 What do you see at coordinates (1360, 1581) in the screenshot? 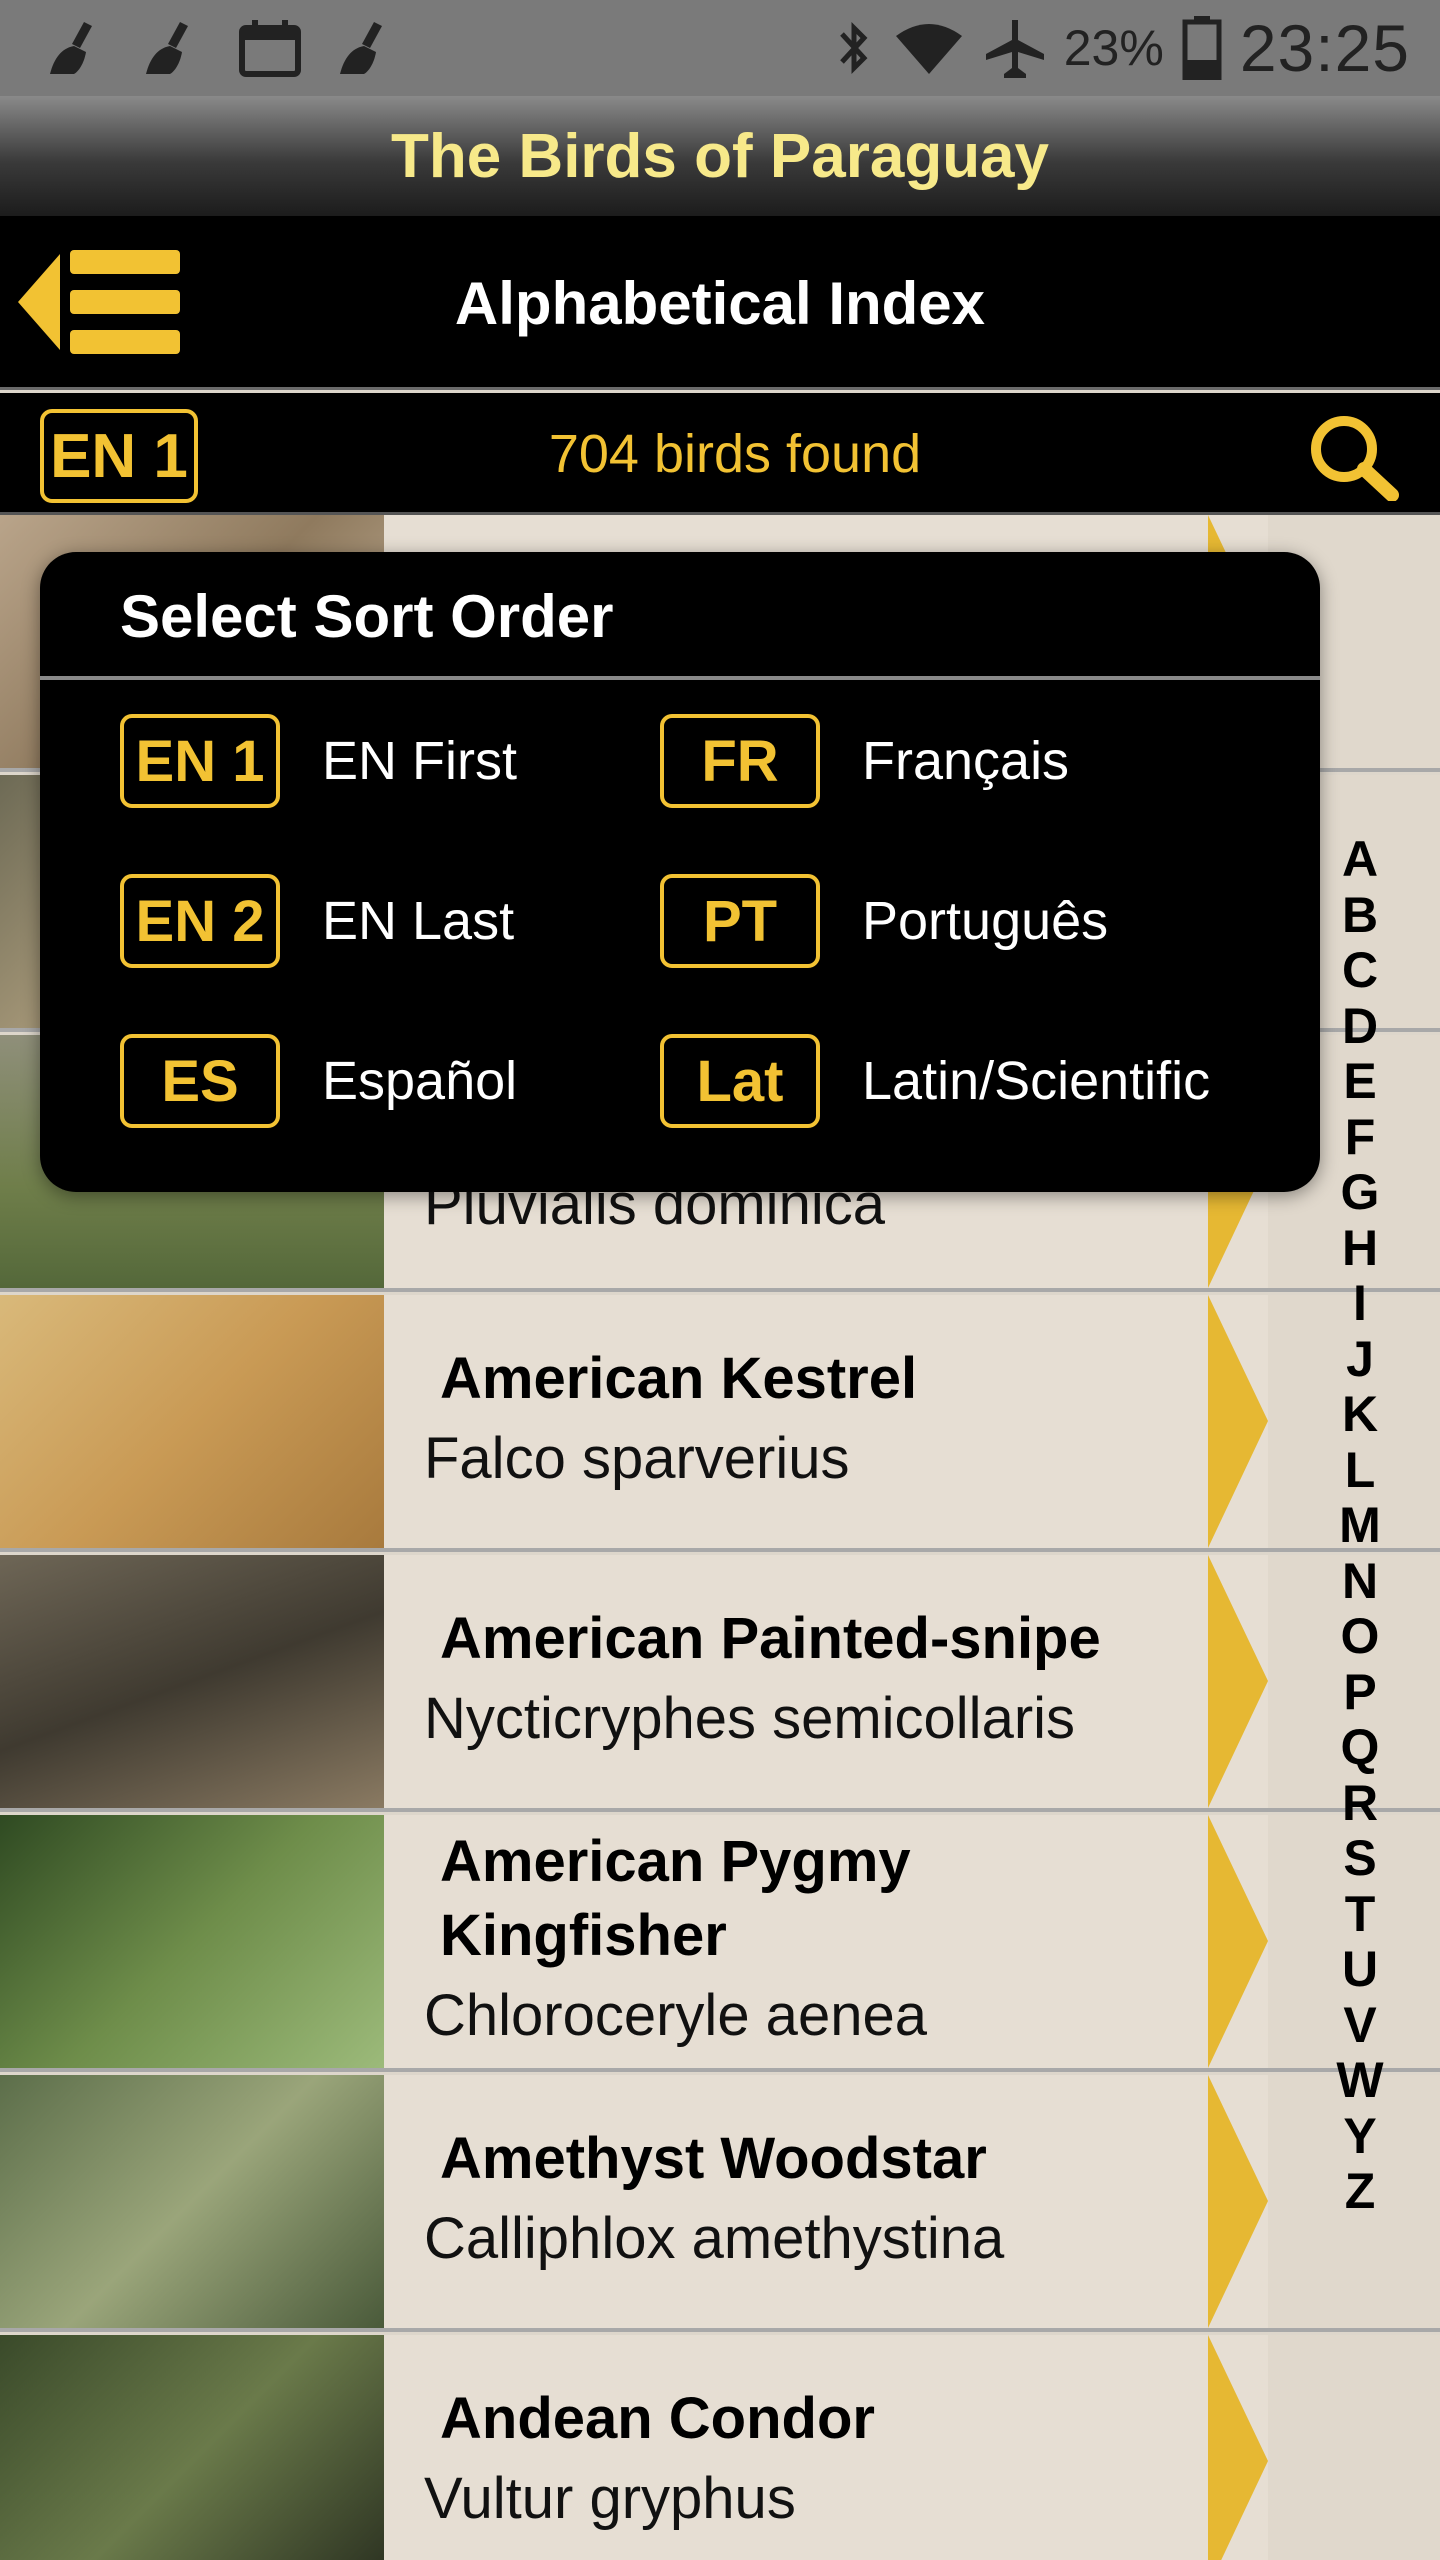
I see `alphabet-letter: N` at bounding box center [1360, 1581].